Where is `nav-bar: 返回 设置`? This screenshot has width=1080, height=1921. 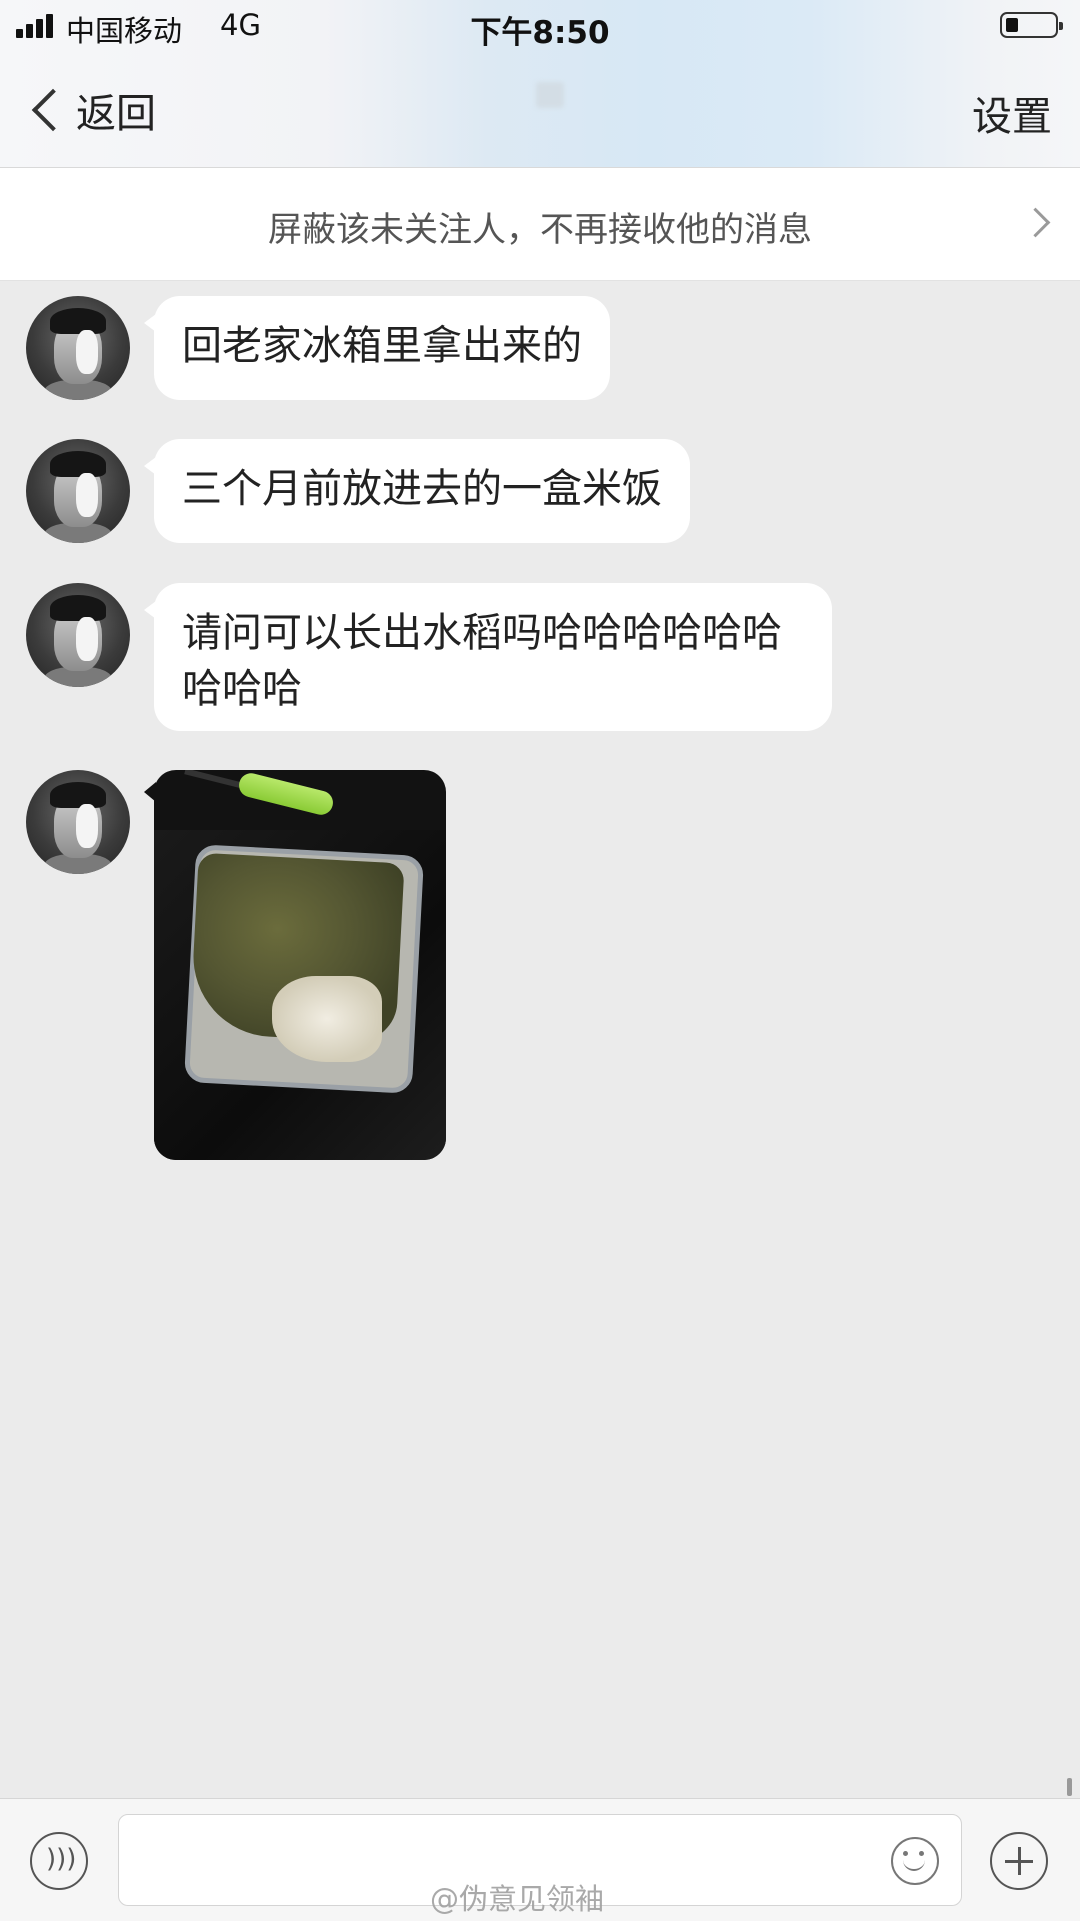
nav-bar: 返回 设置 is located at coordinates (540, 110).